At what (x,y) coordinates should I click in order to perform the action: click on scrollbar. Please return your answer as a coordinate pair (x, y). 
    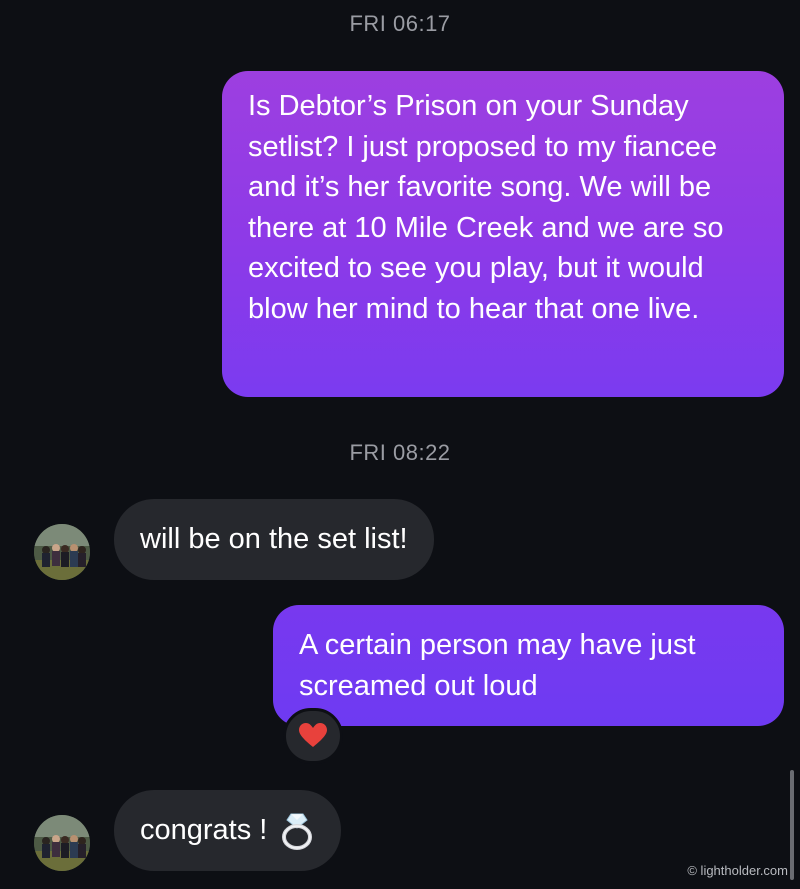
    Looking at the image, I should click on (792, 825).